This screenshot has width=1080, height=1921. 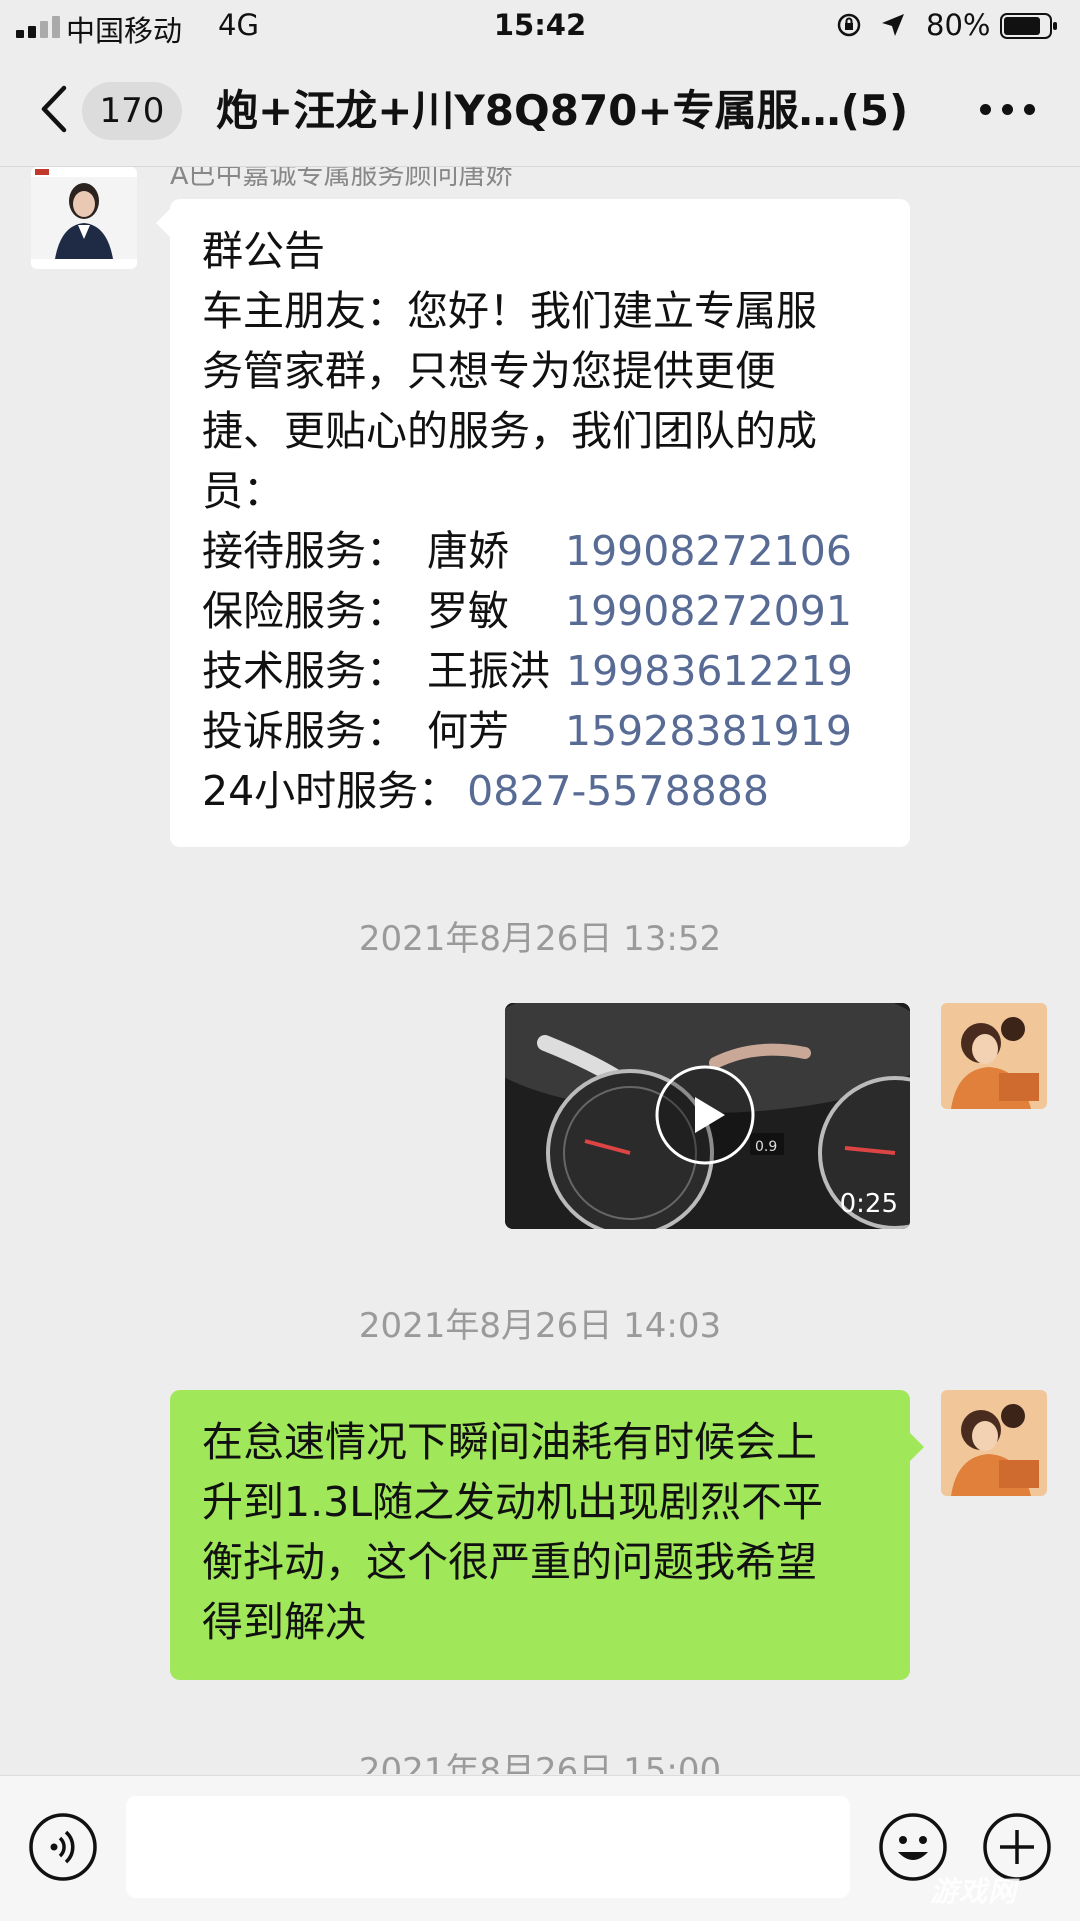 I want to click on sender-avatar, so click(x=84, y=218).